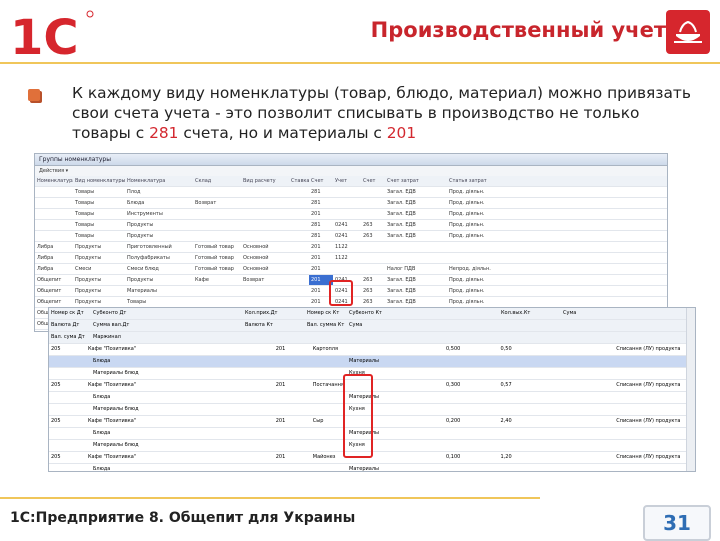 Image resolution: width=720 pixels, height=541 pixels. Describe the element at coordinates (453, 385) in the screenshot. I see `table-cell: 0,300` at that location.